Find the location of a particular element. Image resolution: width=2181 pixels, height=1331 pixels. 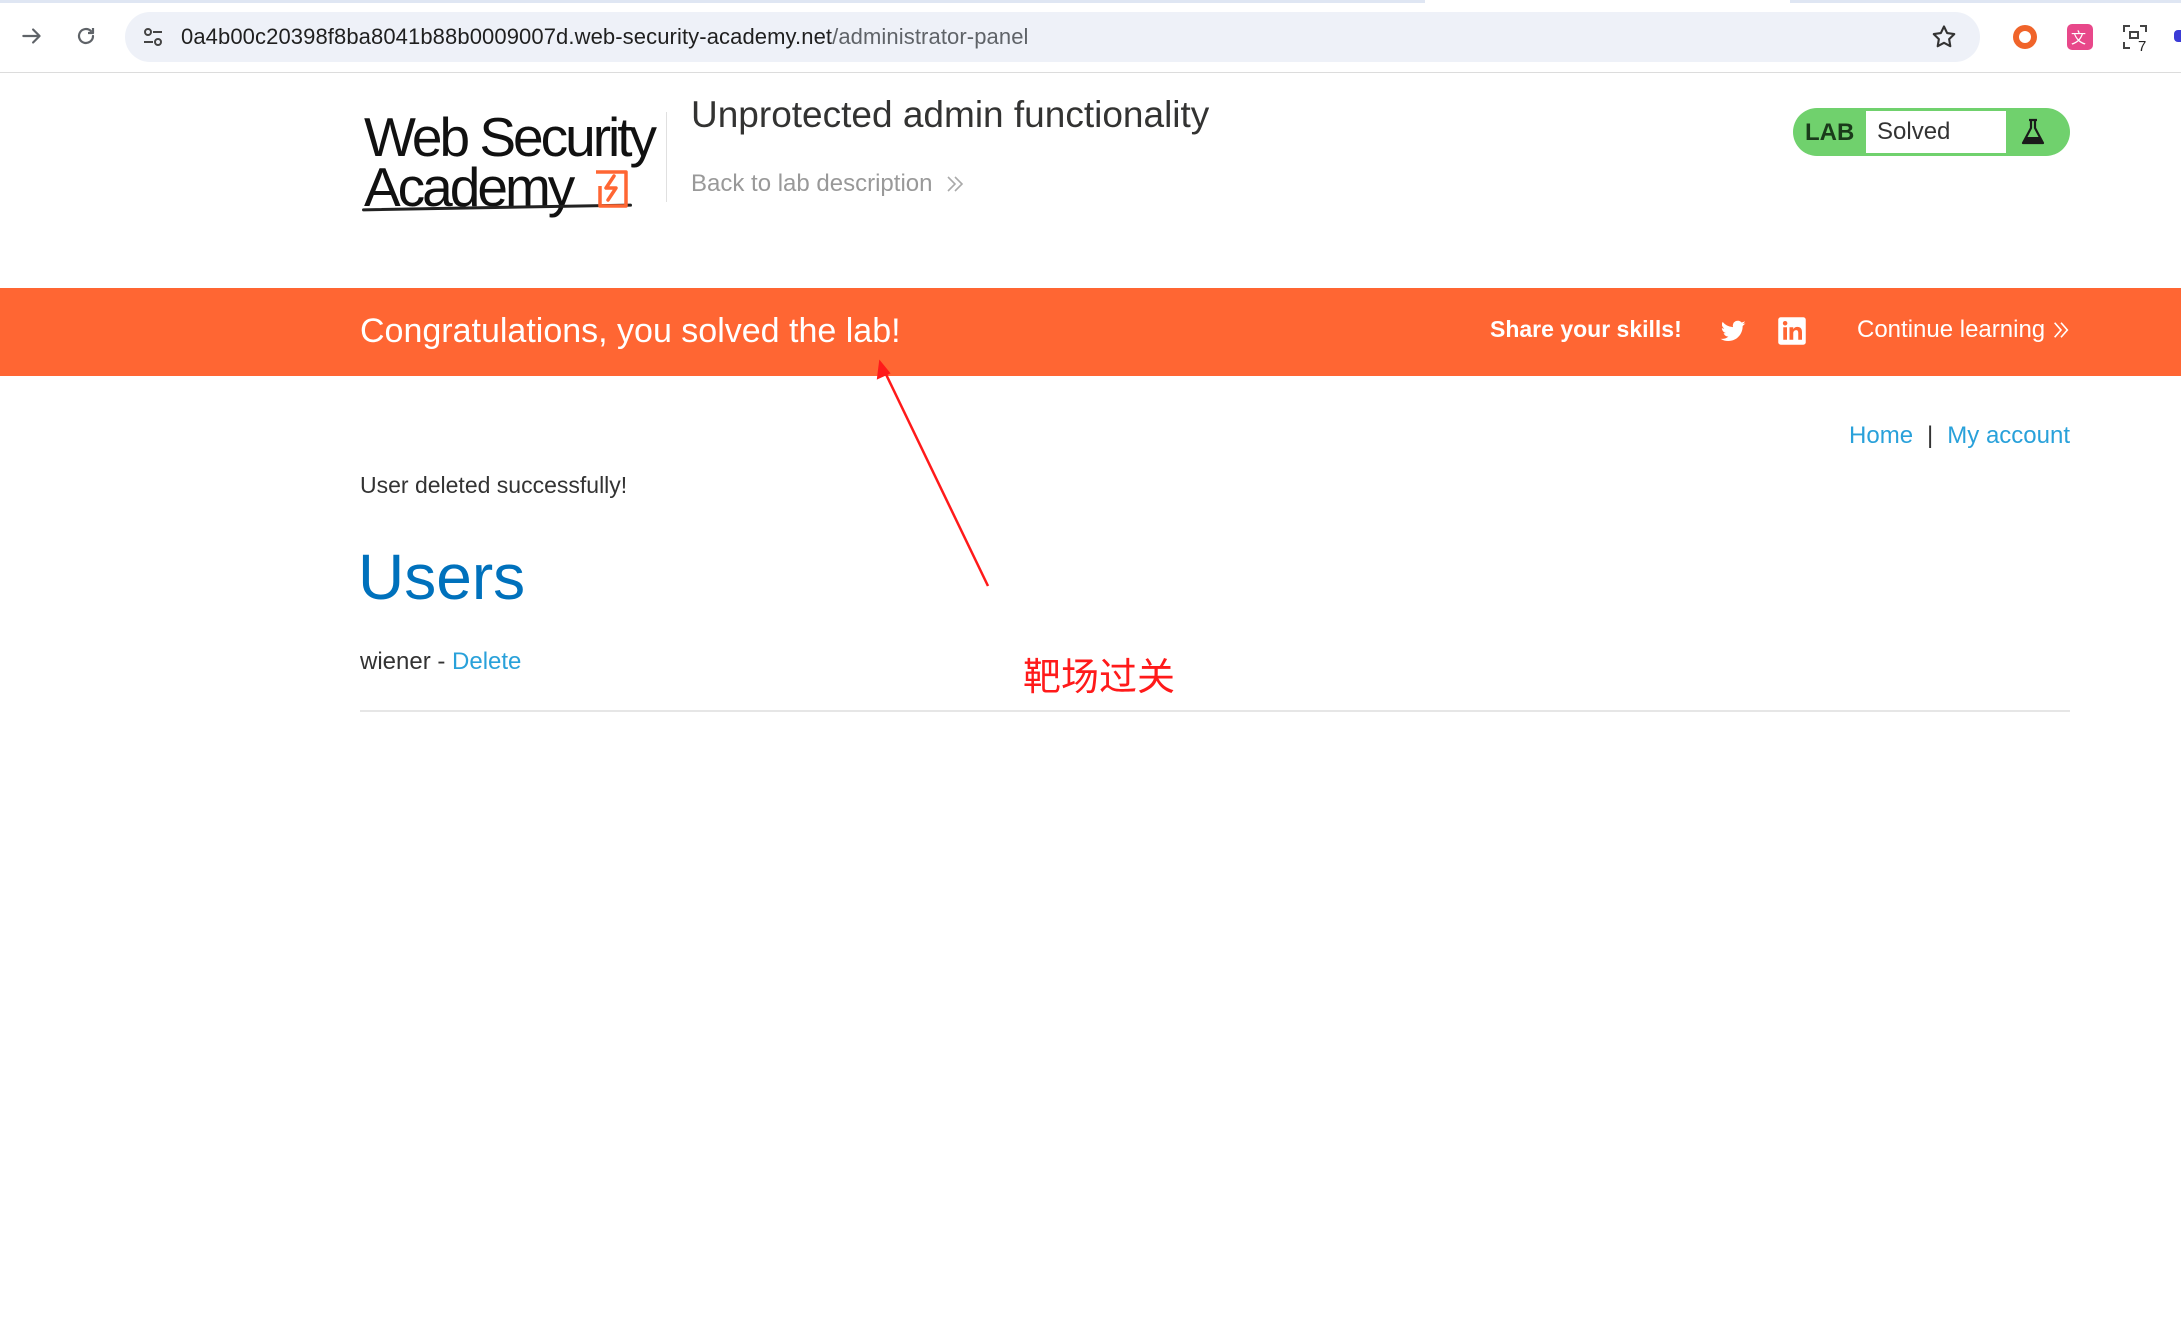

loading-indicator is located at coordinates (712, 1).